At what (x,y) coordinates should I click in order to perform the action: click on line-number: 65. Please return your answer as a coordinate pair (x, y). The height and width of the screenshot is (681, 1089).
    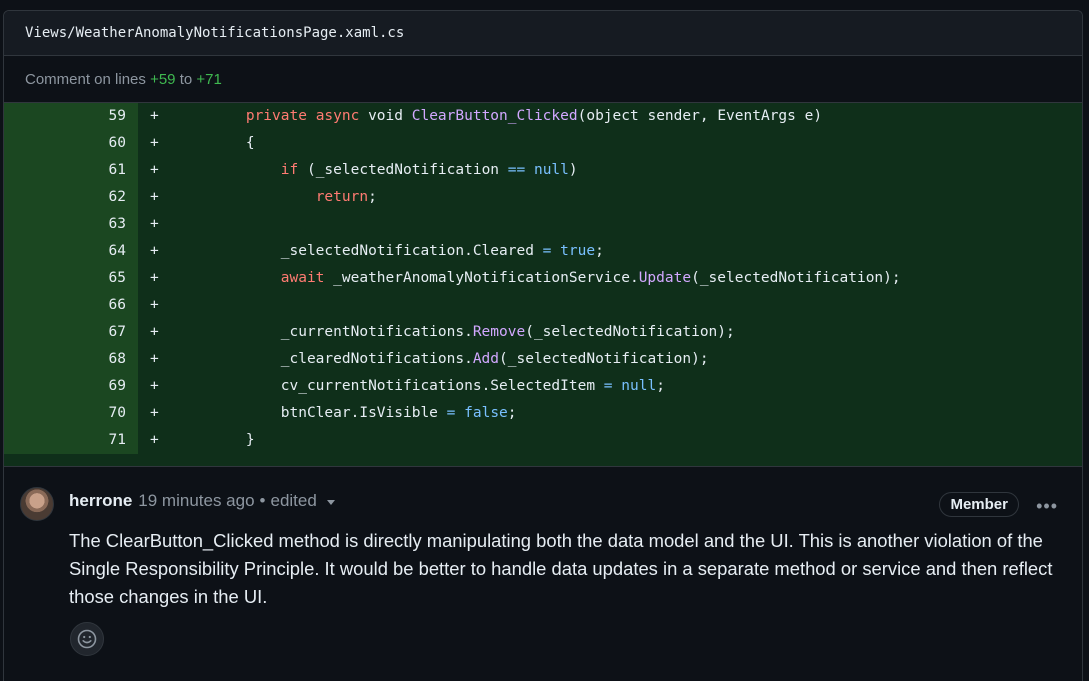
    Looking at the image, I should click on (71, 278).